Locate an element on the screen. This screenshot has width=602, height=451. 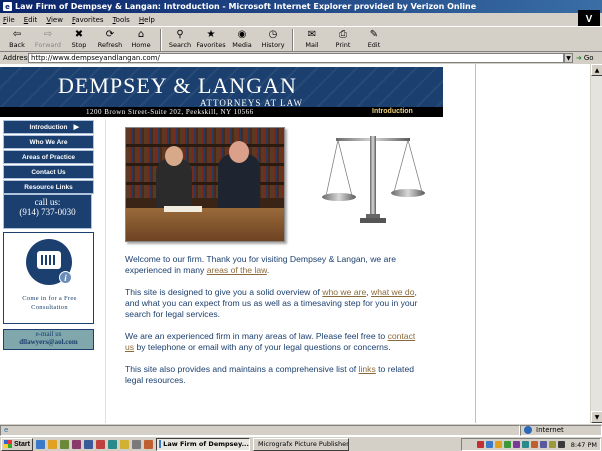
menu-edit: Edit is located at coordinates (31, 20).